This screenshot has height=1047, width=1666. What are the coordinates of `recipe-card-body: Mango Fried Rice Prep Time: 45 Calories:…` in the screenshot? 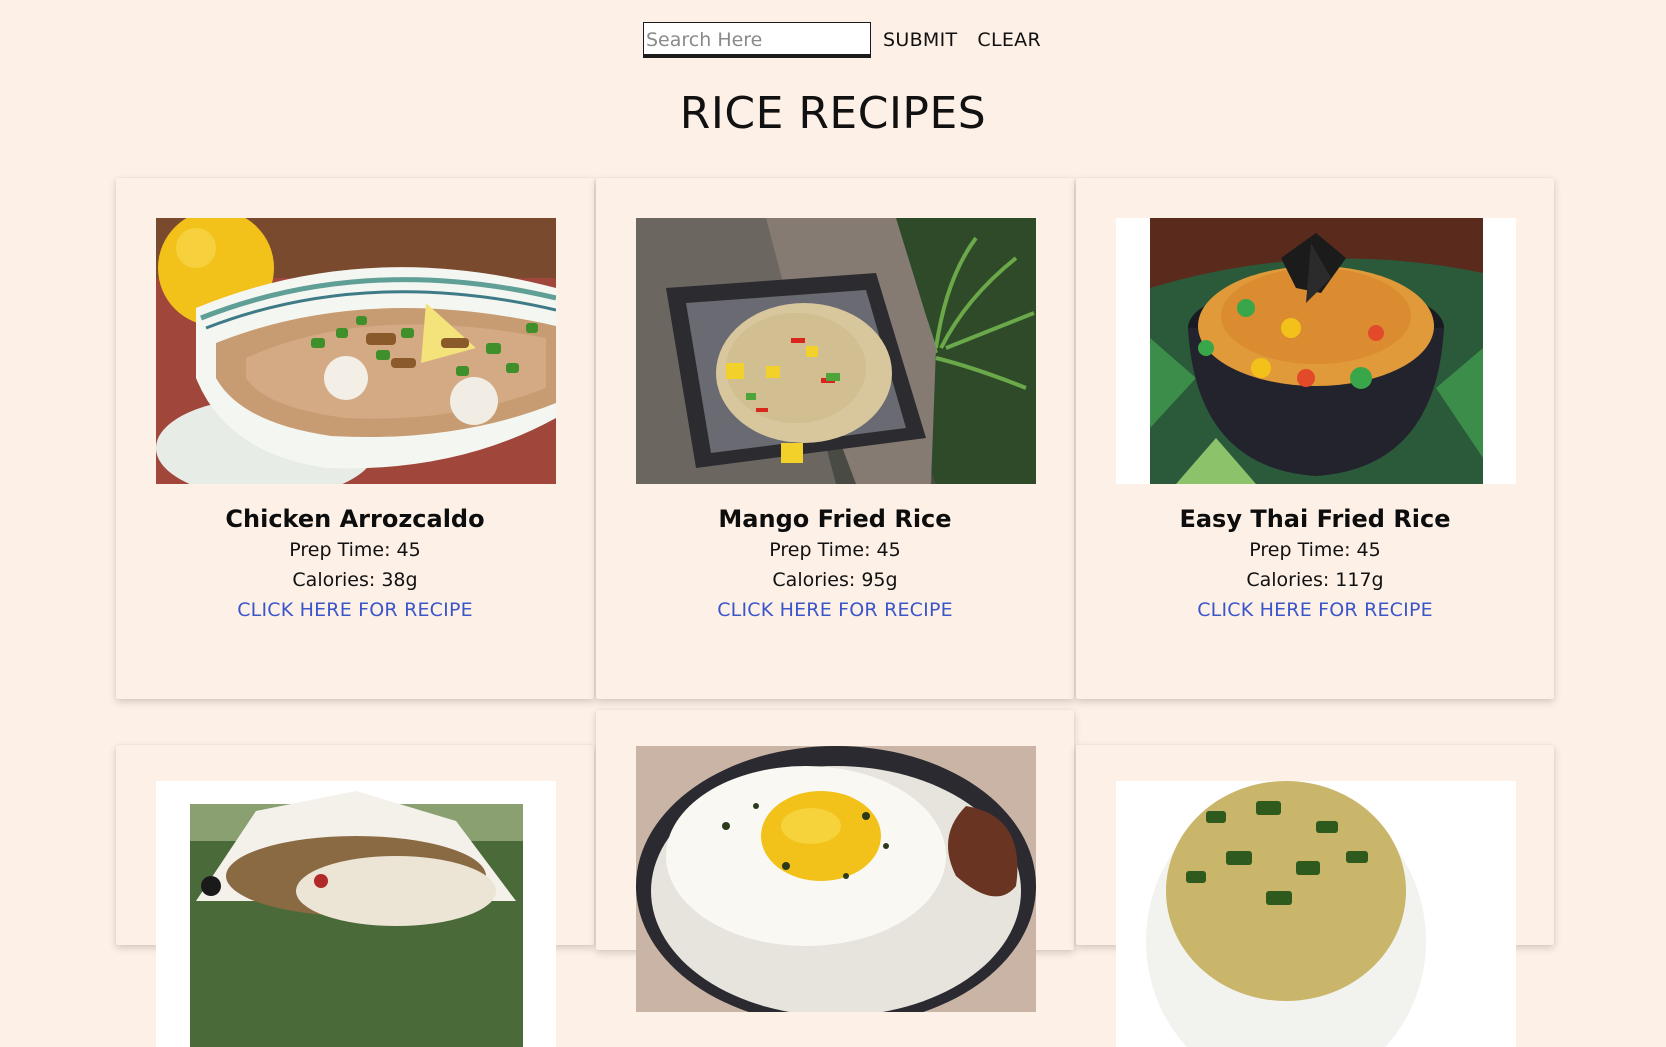 It's located at (835, 564).